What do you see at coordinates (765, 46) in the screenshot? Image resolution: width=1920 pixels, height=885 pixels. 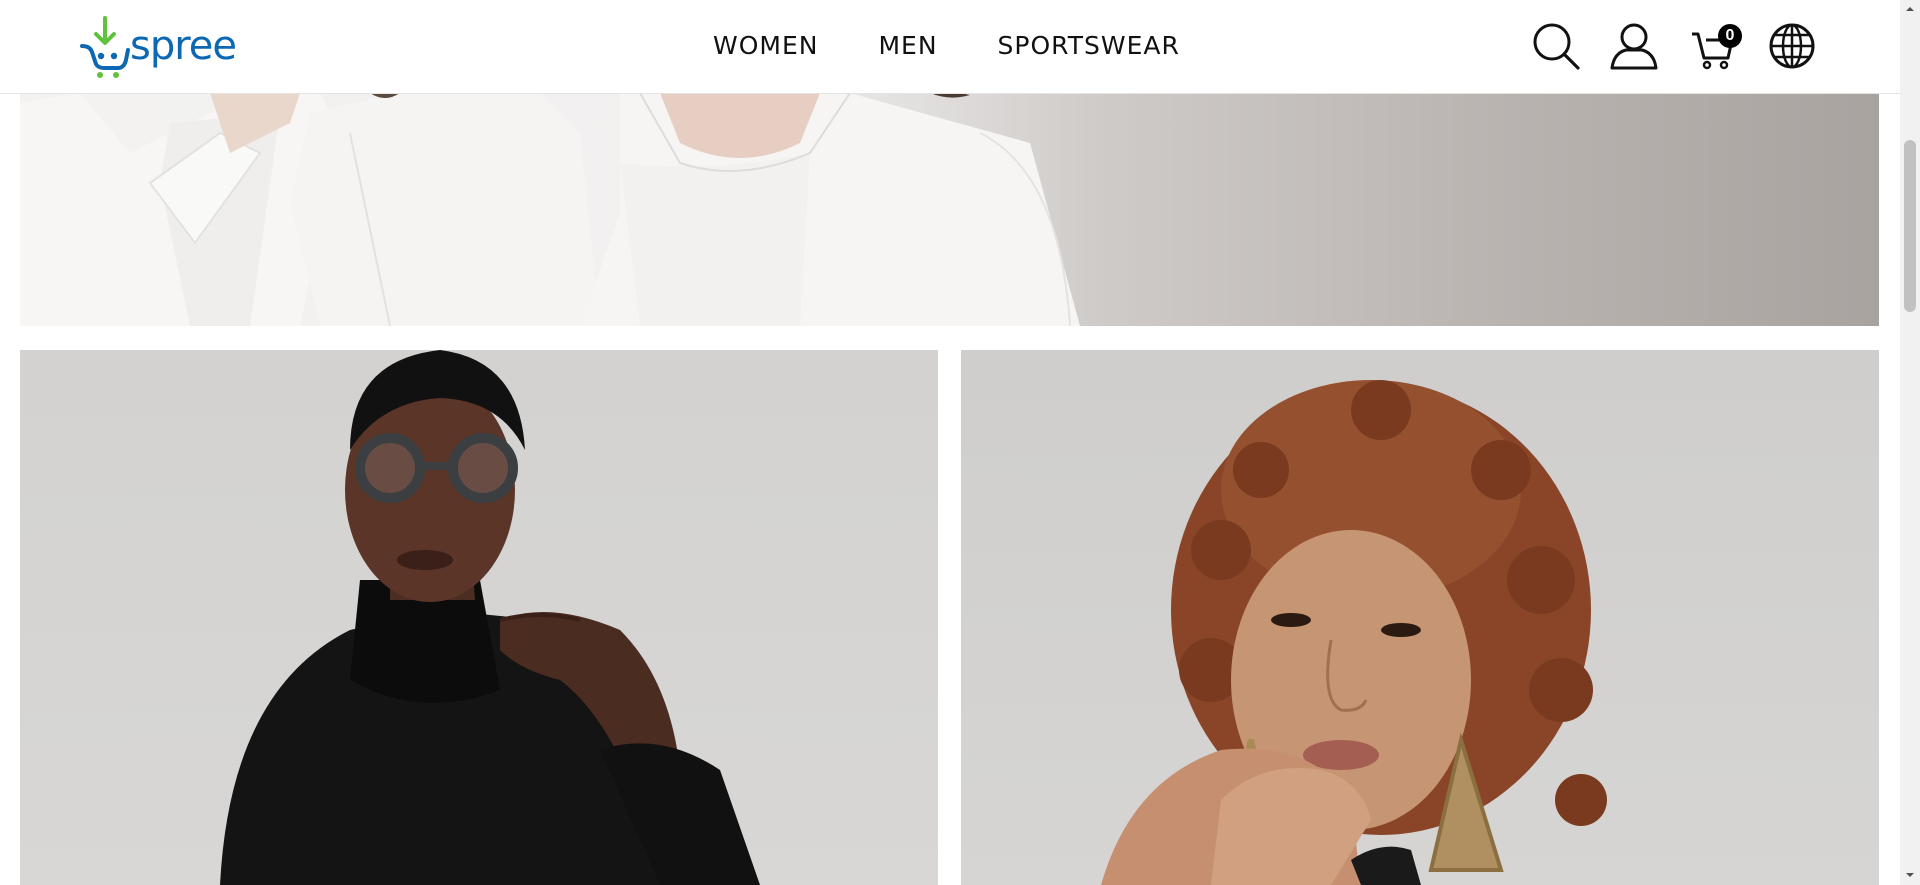 I see `nav-women: WOMEN` at bounding box center [765, 46].